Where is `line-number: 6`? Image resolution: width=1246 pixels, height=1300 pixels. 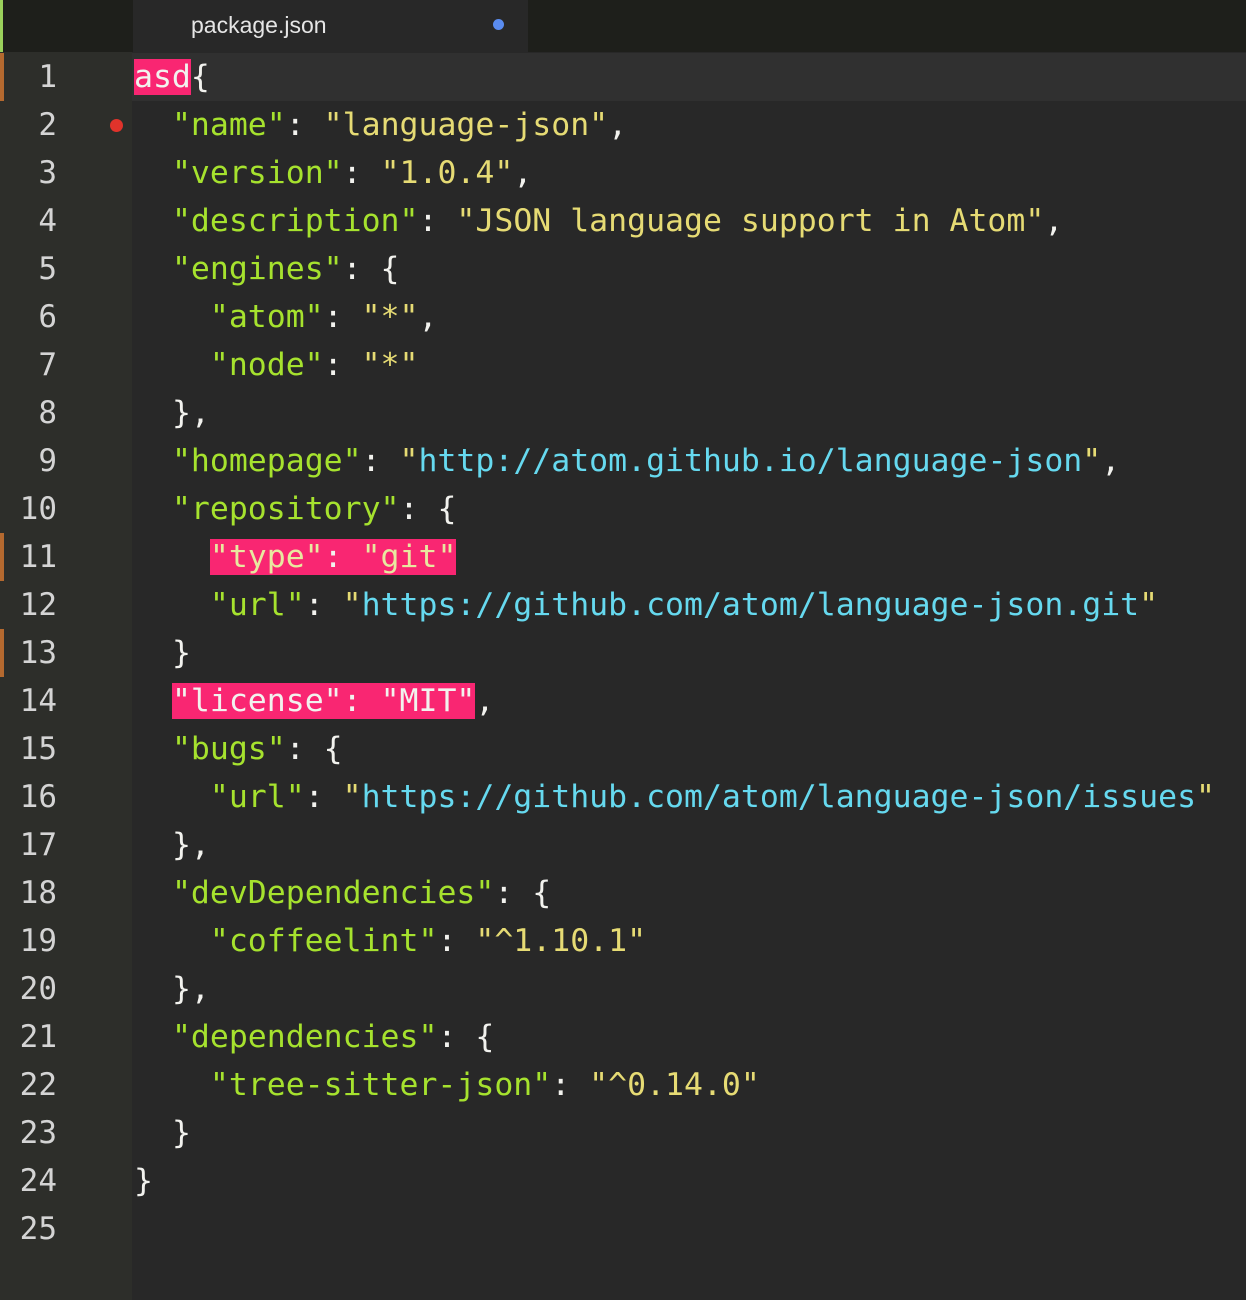
line-number: 6 is located at coordinates (28, 317).